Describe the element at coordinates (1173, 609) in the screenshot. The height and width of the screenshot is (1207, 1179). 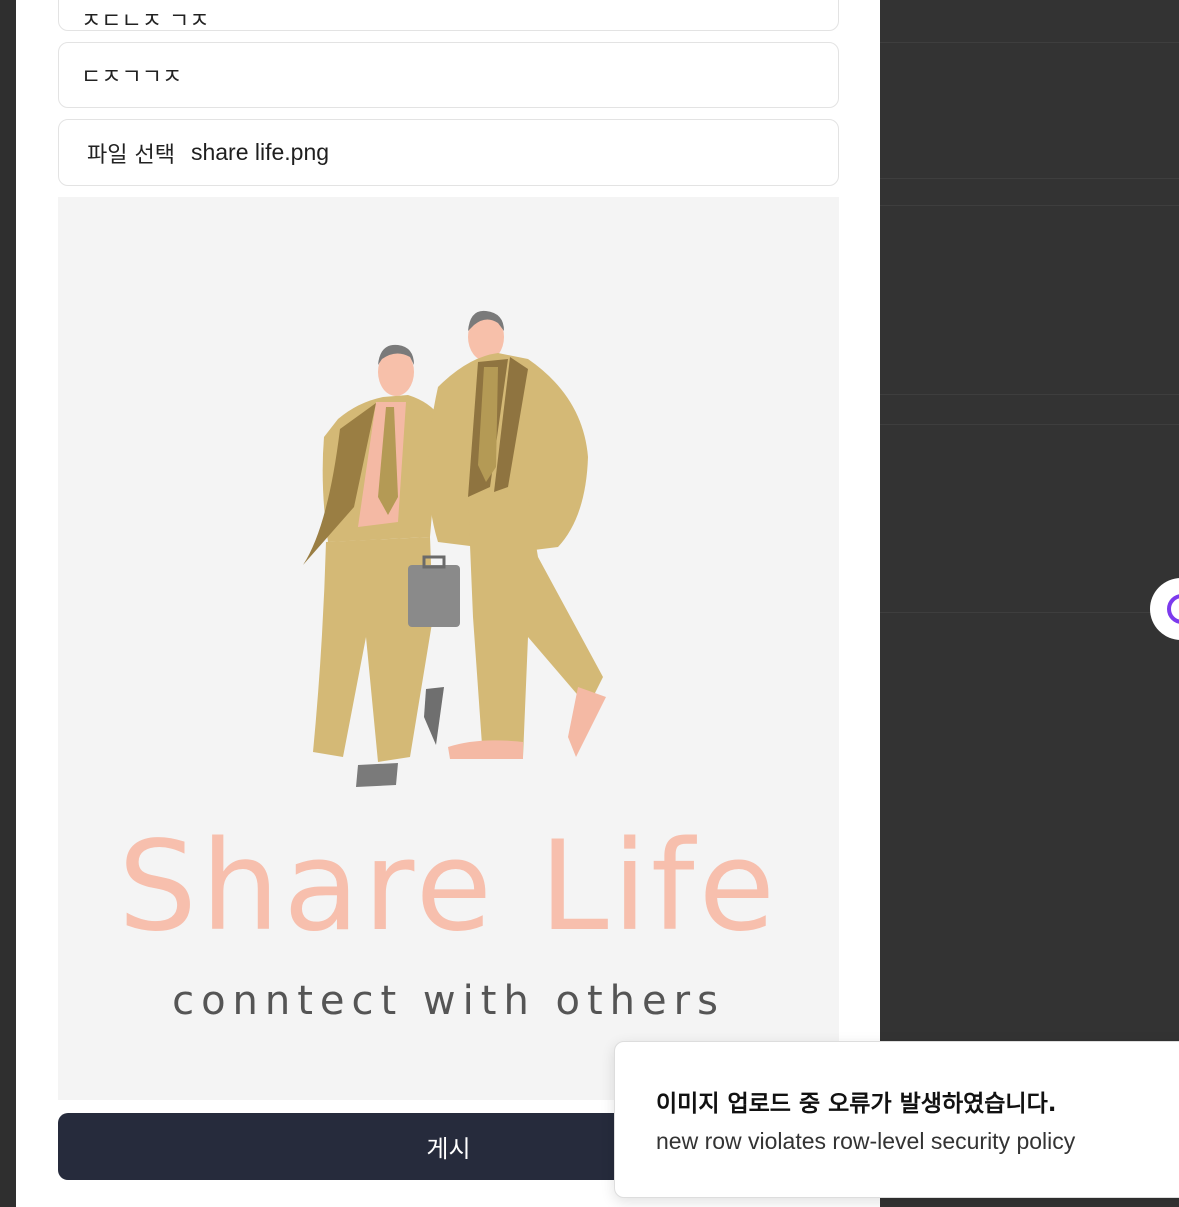
I see `circle-icon` at that location.